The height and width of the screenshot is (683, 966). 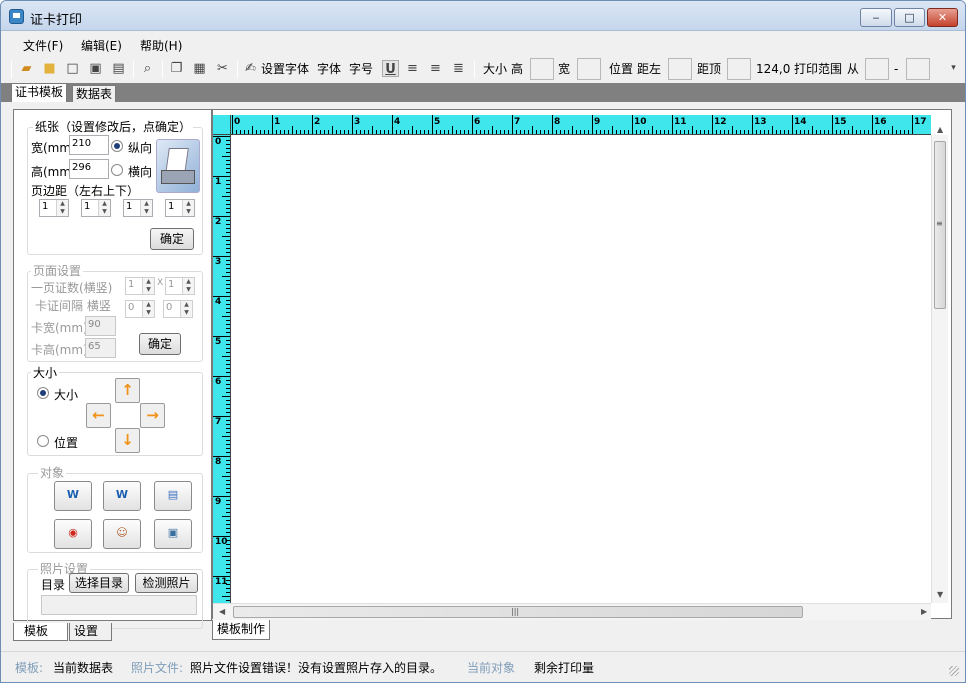 I want to click on cut-icon: ✂, so click(x=222, y=68).